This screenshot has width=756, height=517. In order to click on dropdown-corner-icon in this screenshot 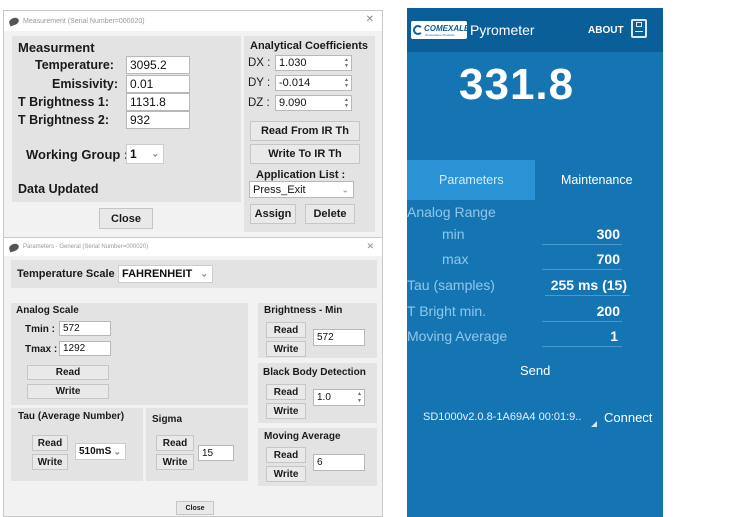, I will do `click(594, 424)`.